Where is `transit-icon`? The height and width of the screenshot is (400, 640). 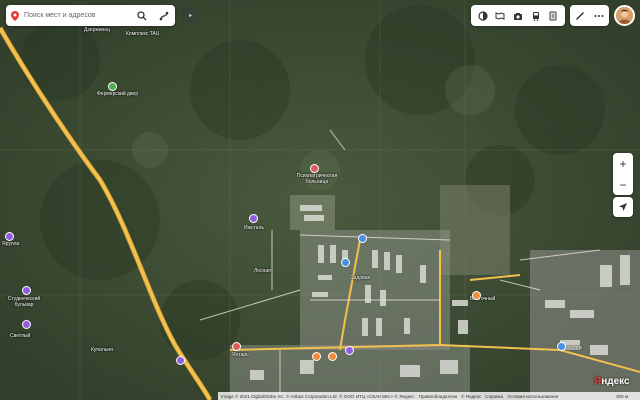
transit-icon is located at coordinates (536, 16).